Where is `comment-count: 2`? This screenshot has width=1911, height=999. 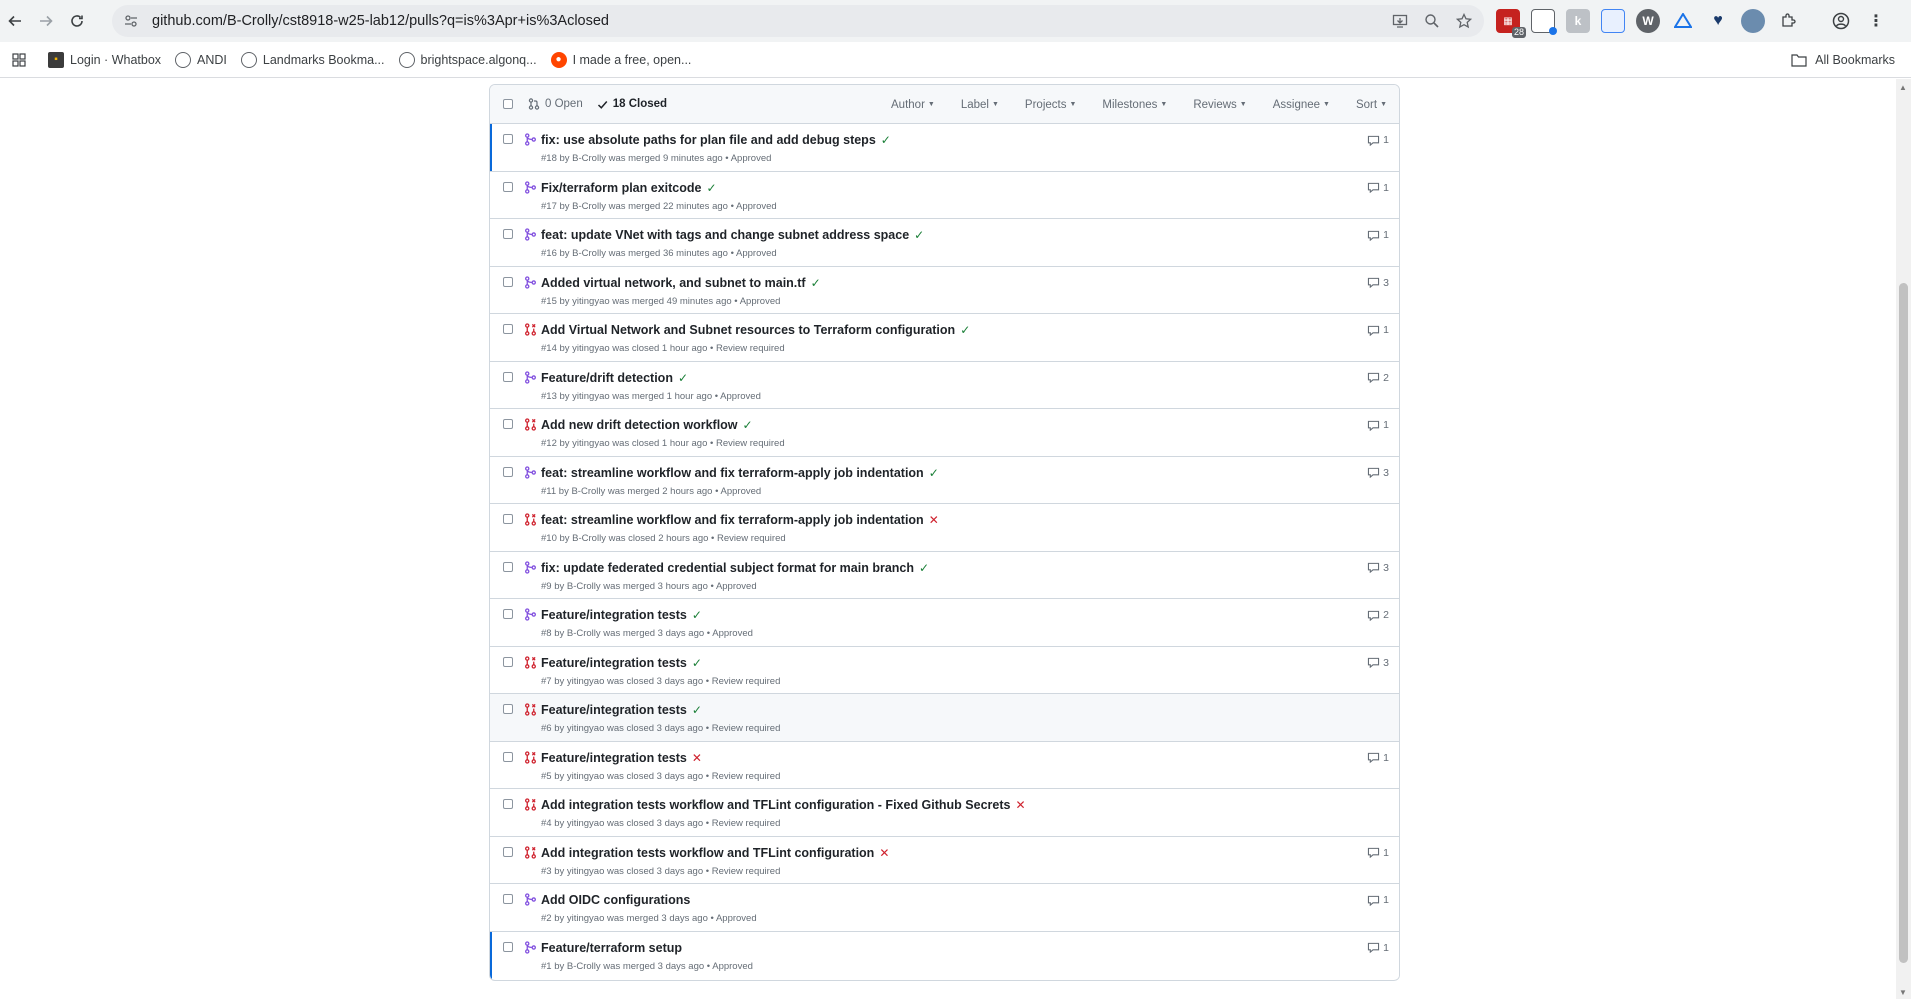 comment-count: 2 is located at coordinates (1378, 615).